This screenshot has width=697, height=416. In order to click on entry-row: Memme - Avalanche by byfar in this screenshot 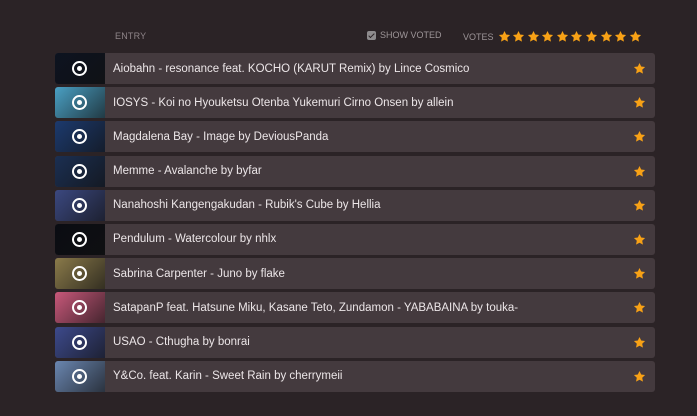, I will do `click(355, 171)`.